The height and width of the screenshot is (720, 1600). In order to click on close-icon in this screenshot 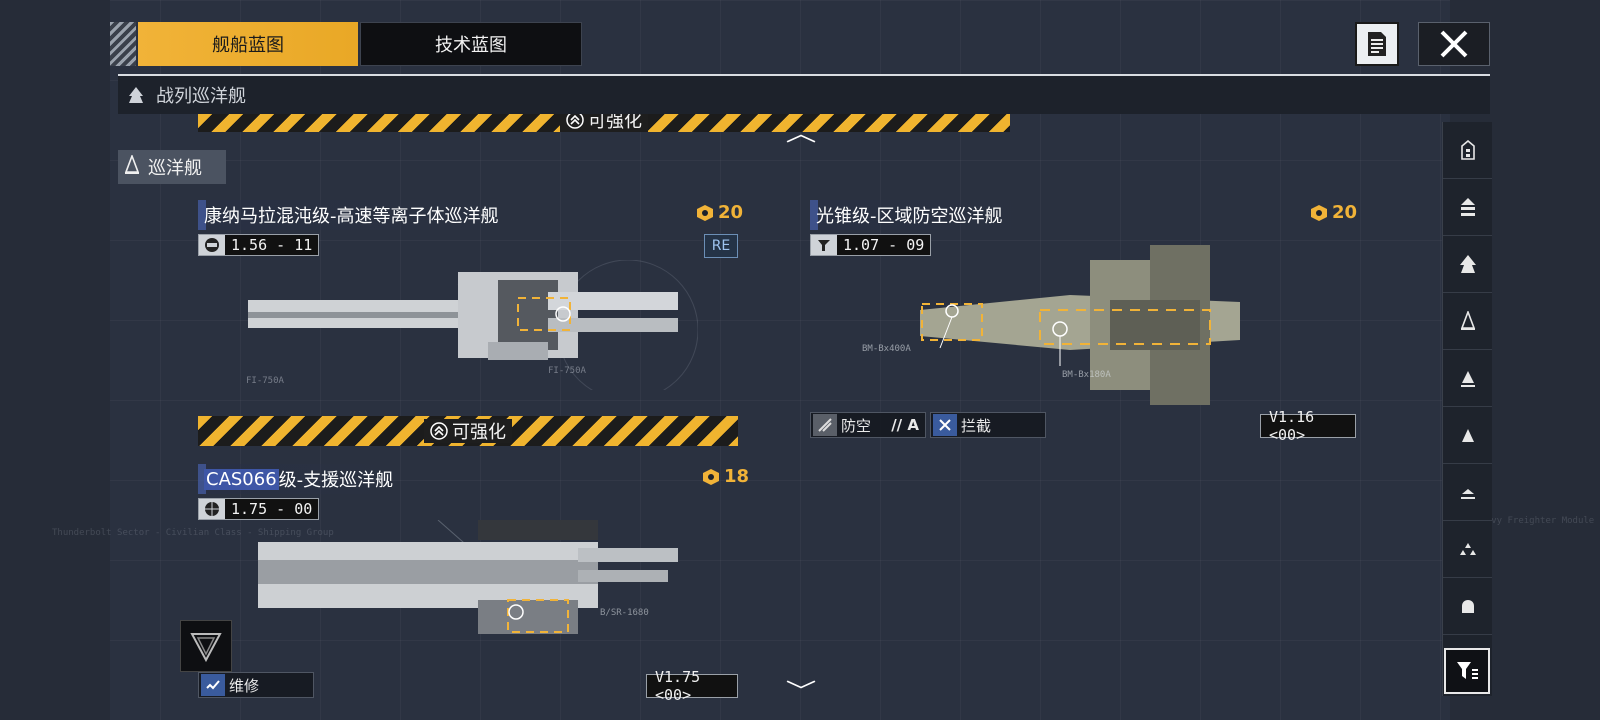, I will do `click(1454, 44)`.